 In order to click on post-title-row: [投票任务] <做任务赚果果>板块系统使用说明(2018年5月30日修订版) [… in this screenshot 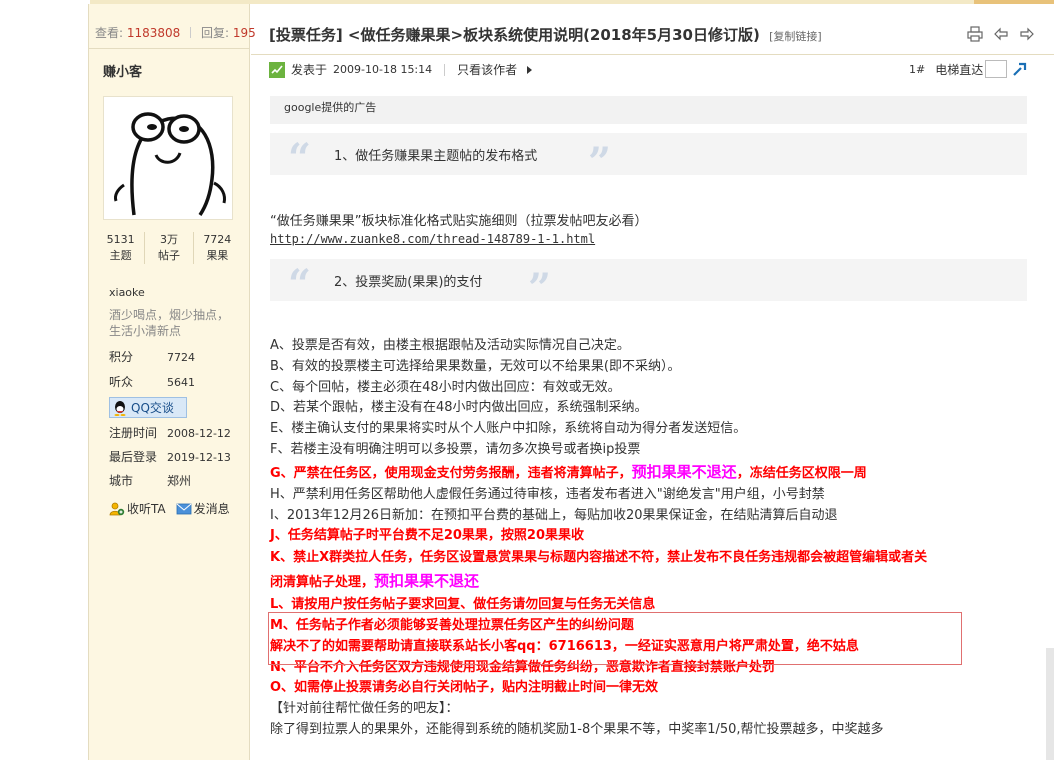, I will do `click(545, 34)`.